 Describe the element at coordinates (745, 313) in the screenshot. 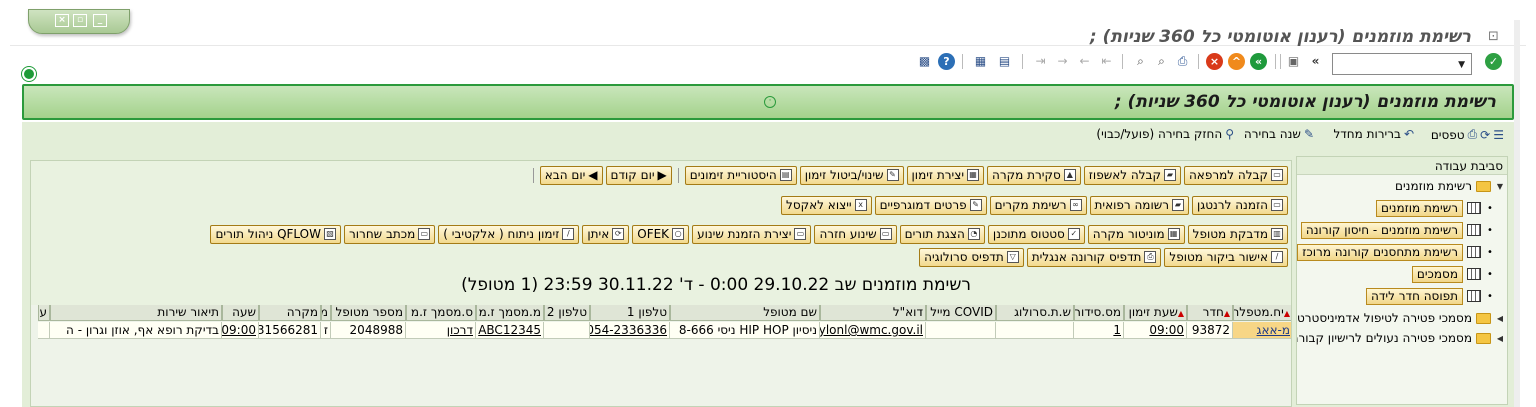

I see `col-patient-name: שם מטופל` at that location.